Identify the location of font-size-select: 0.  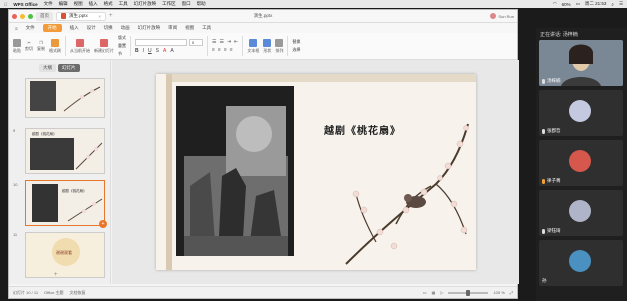
(196, 42).